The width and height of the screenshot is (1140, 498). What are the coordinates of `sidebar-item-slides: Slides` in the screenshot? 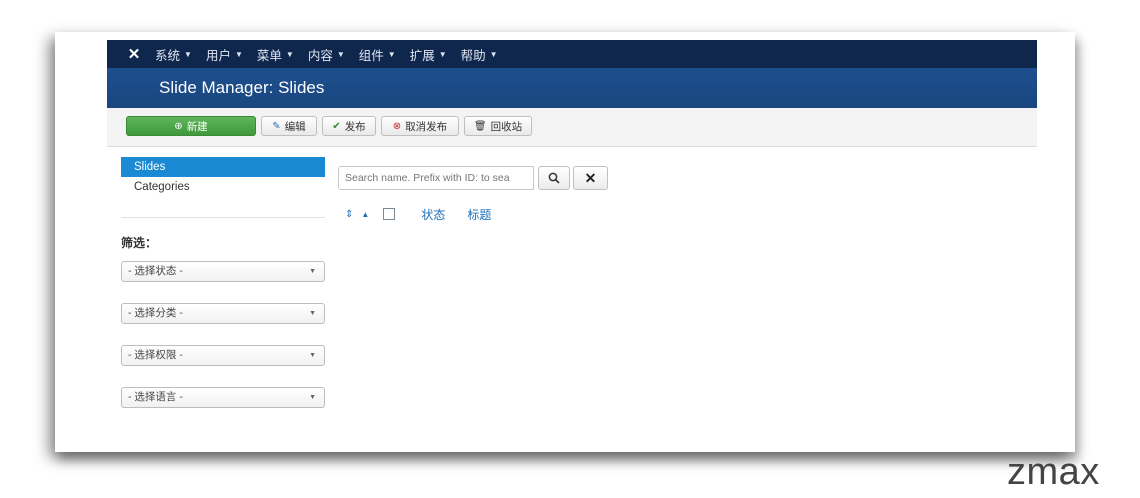 It's located at (223, 167).